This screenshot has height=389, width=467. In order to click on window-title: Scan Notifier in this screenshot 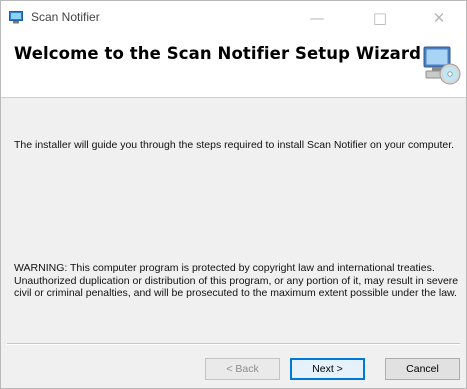, I will do `click(65, 17)`.